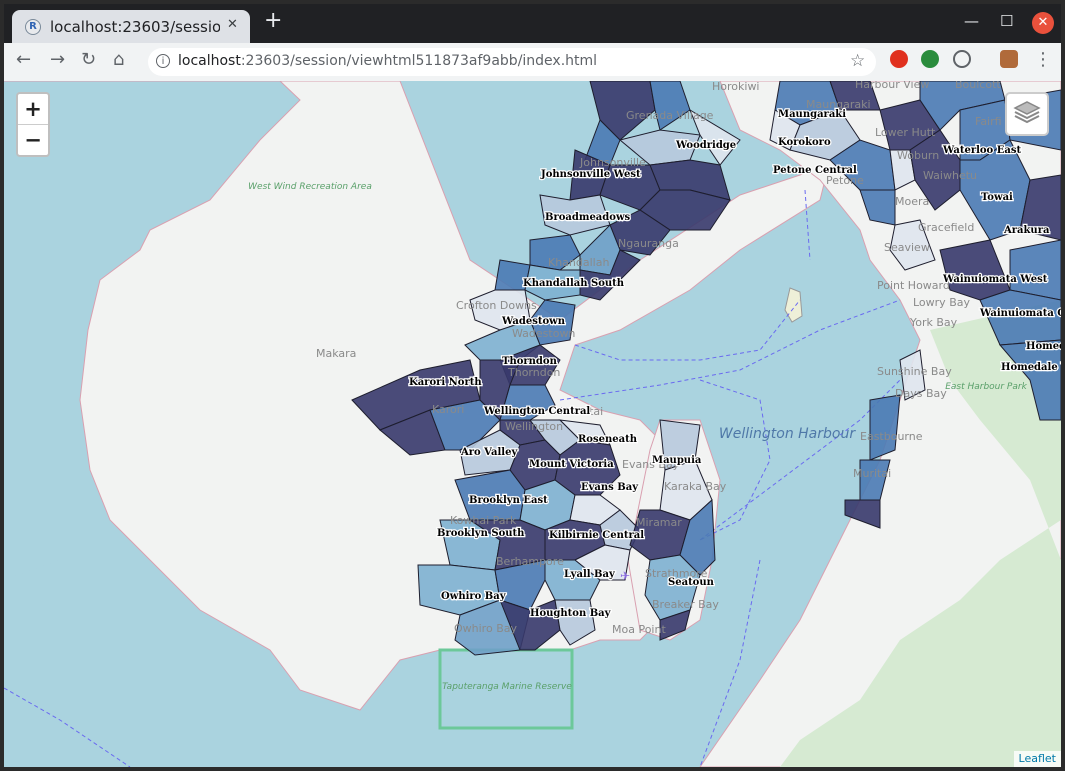 This screenshot has width=1065, height=771. I want to click on extension-icon, so click(962, 59).